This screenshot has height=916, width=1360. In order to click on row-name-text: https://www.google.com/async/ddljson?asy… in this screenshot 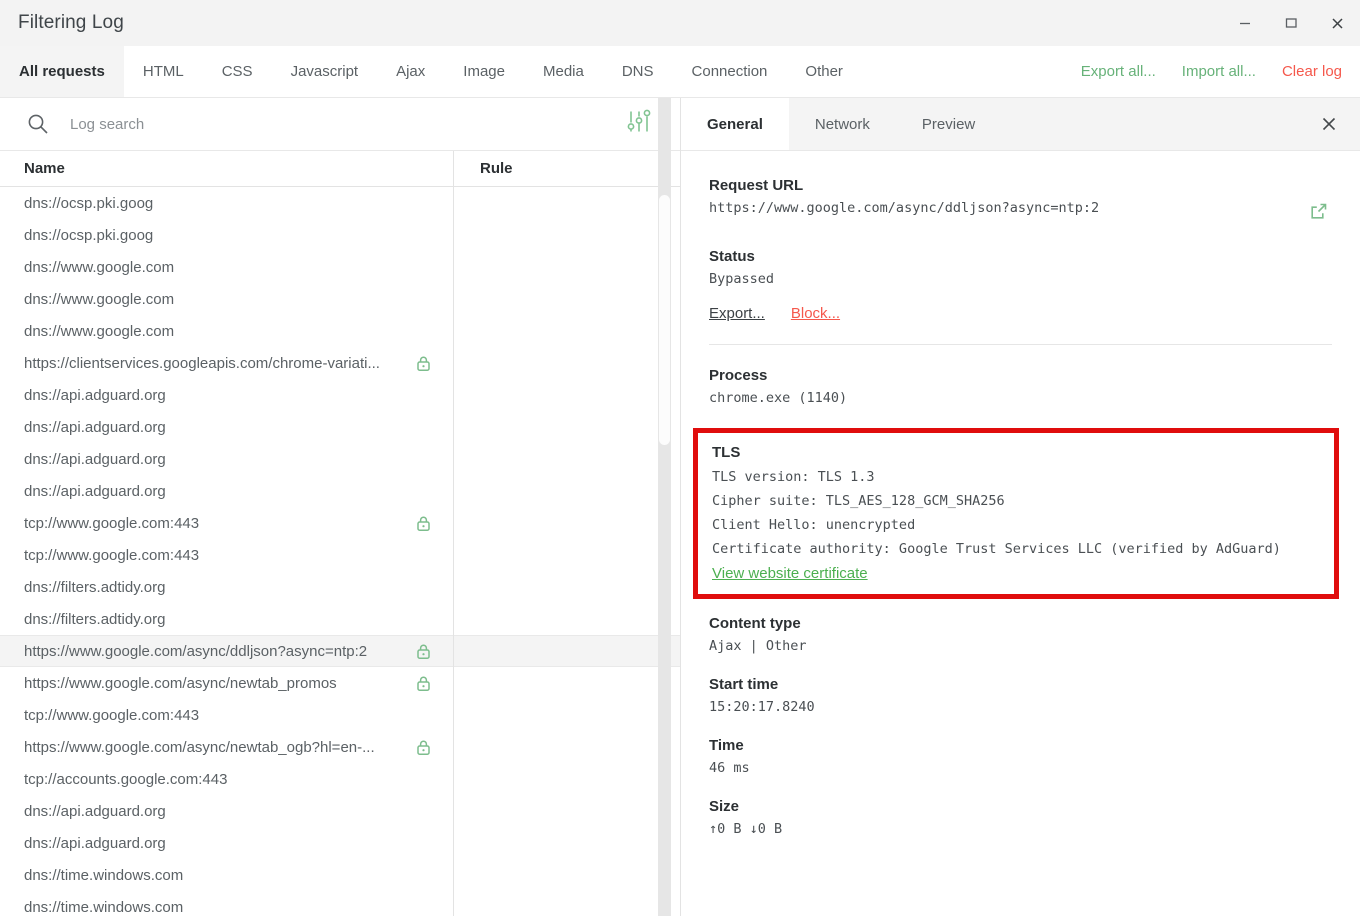, I will do `click(196, 651)`.